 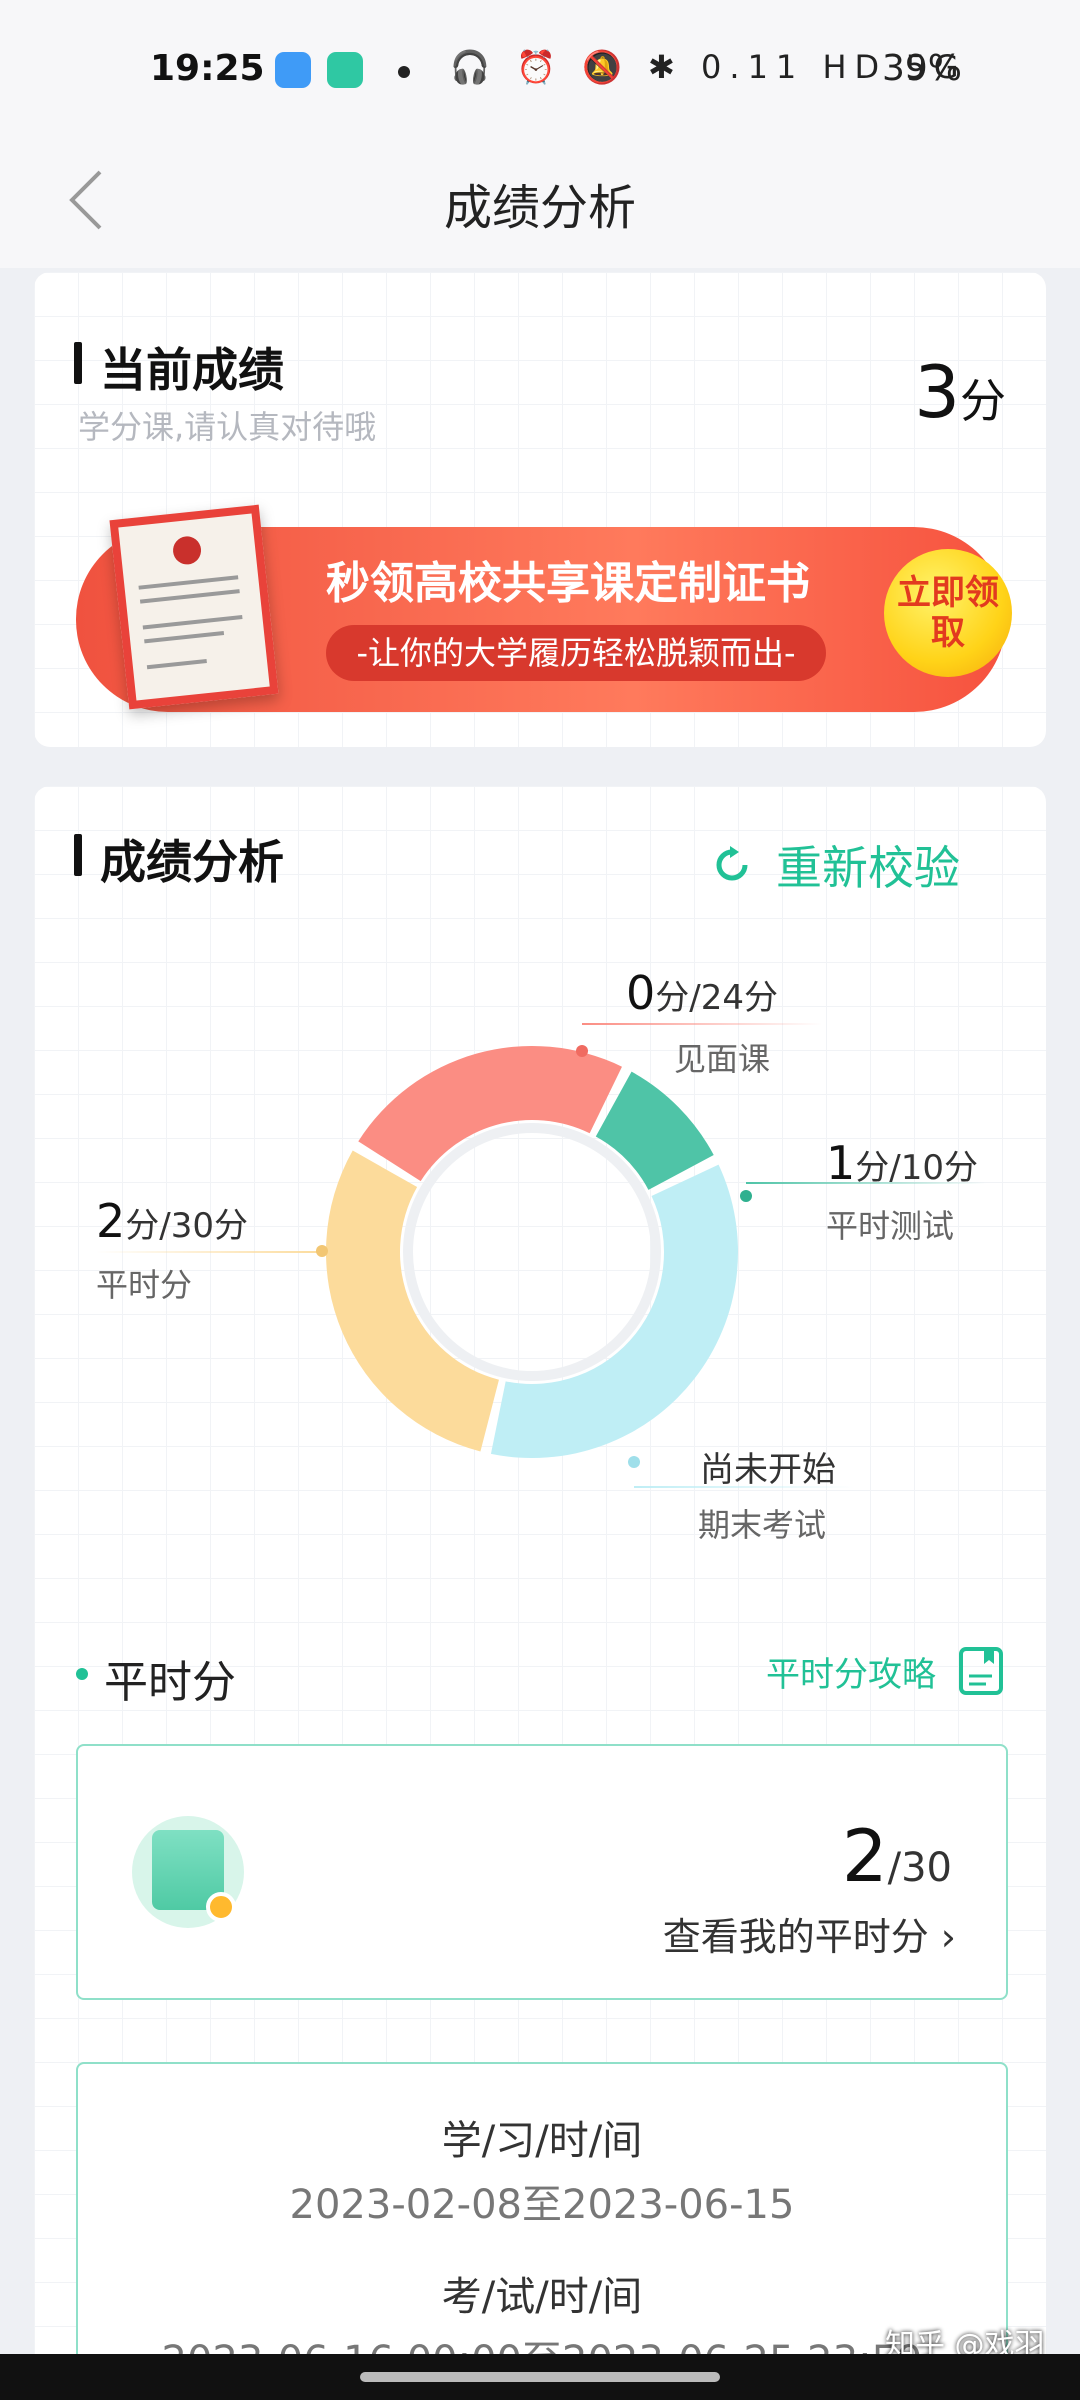 I want to click on donut-inner-ring, so click(x=532, y=1252).